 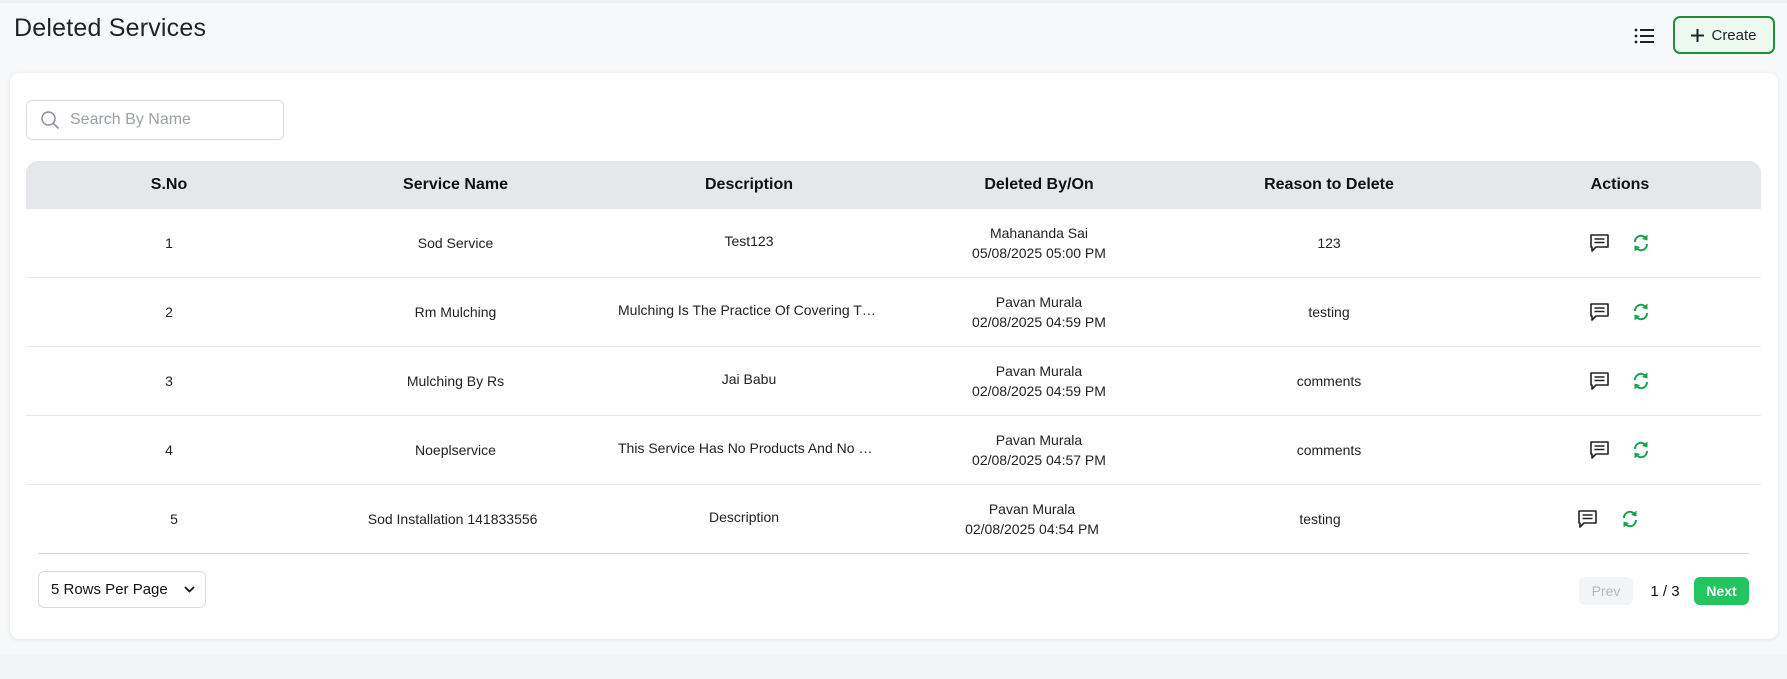 What do you see at coordinates (749, 240) in the screenshot?
I see `cell-description: Test123` at bounding box center [749, 240].